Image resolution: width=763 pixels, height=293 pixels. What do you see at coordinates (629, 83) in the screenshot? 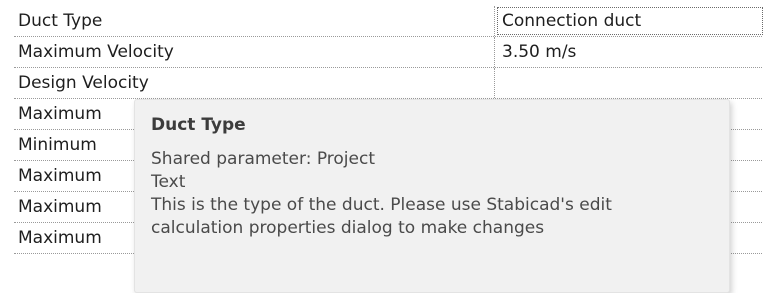
I see `property-value` at bounding box center [629, 83].